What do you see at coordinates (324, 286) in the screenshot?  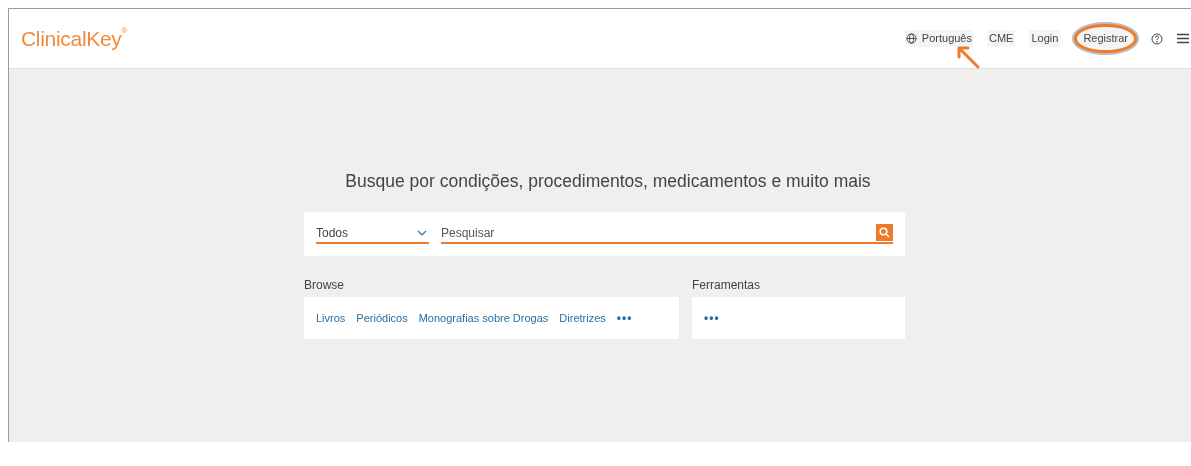 I see `browse-title: Browse` at bounding box center [324, 286].